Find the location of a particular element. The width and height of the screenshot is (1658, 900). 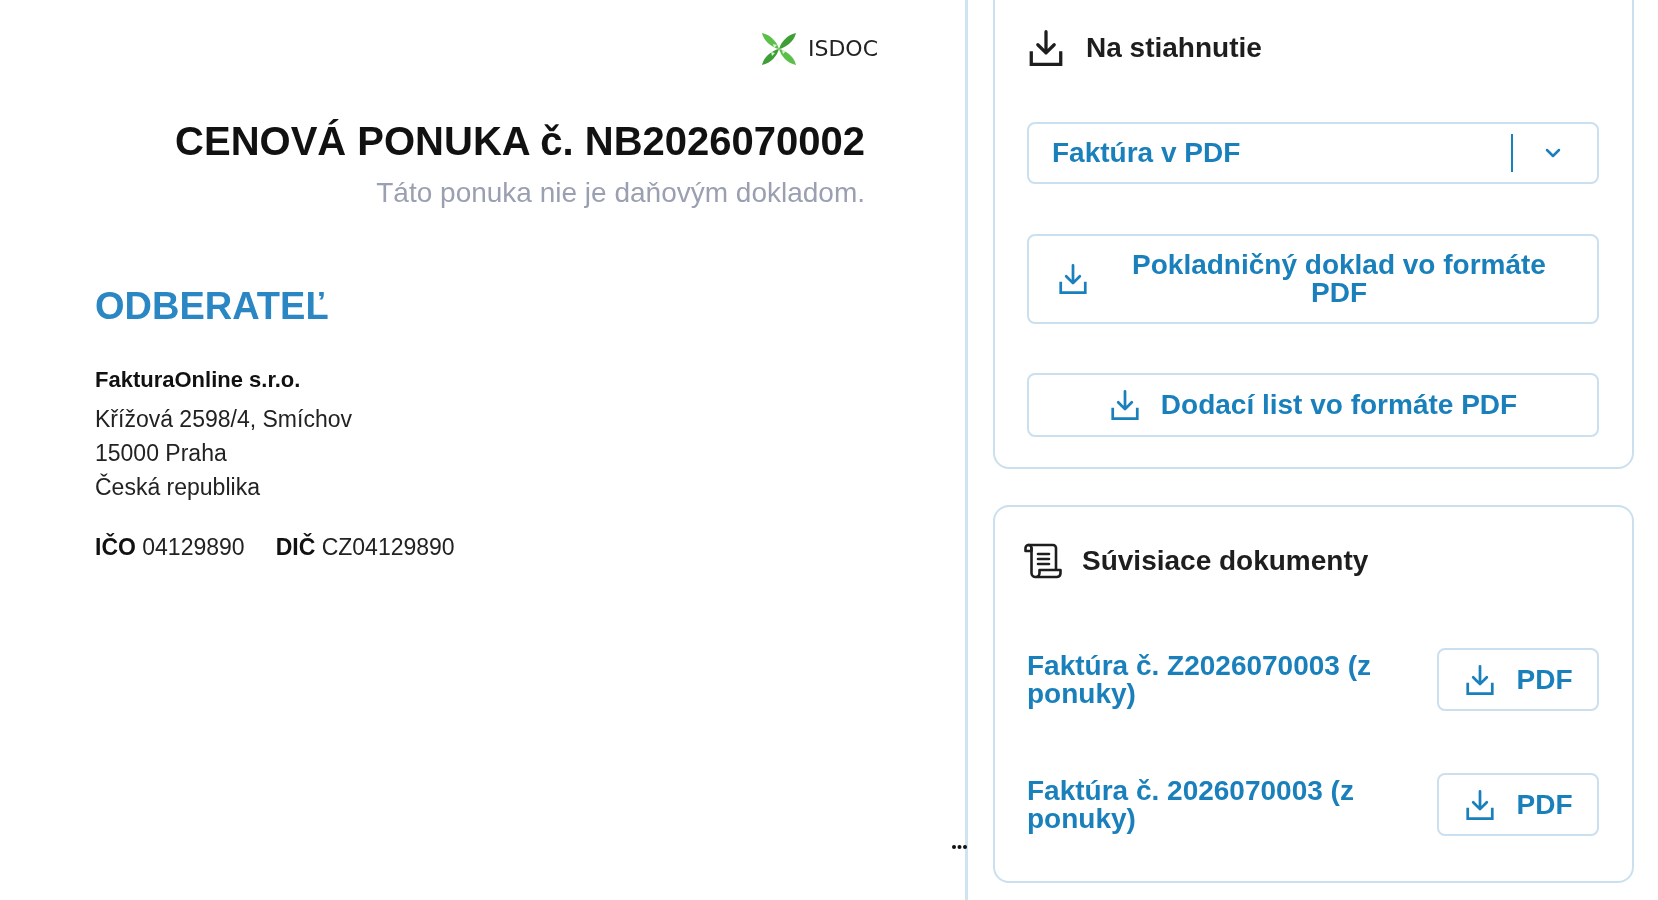

download-button: Dodací list vo formáte PDF is located at coordinates (1313, 405).